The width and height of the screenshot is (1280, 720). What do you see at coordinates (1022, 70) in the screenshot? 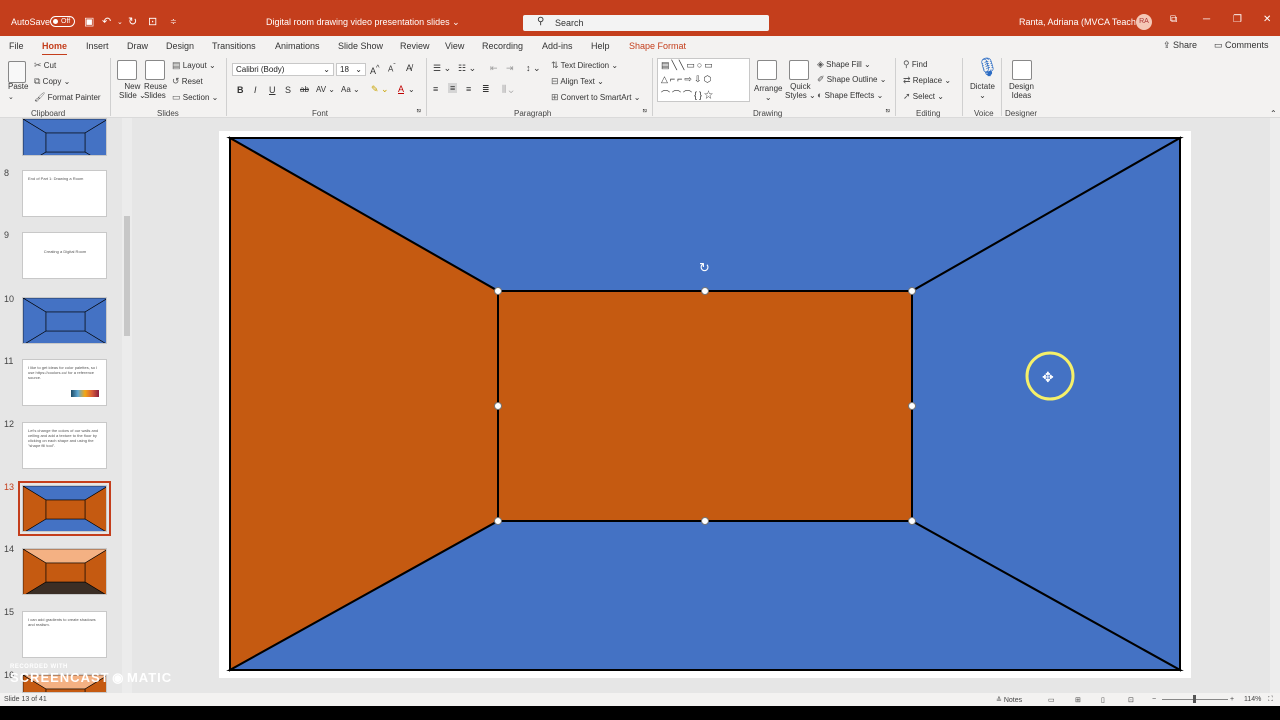
I see `design-ideas-icon` at bounding box center [1022, 70].